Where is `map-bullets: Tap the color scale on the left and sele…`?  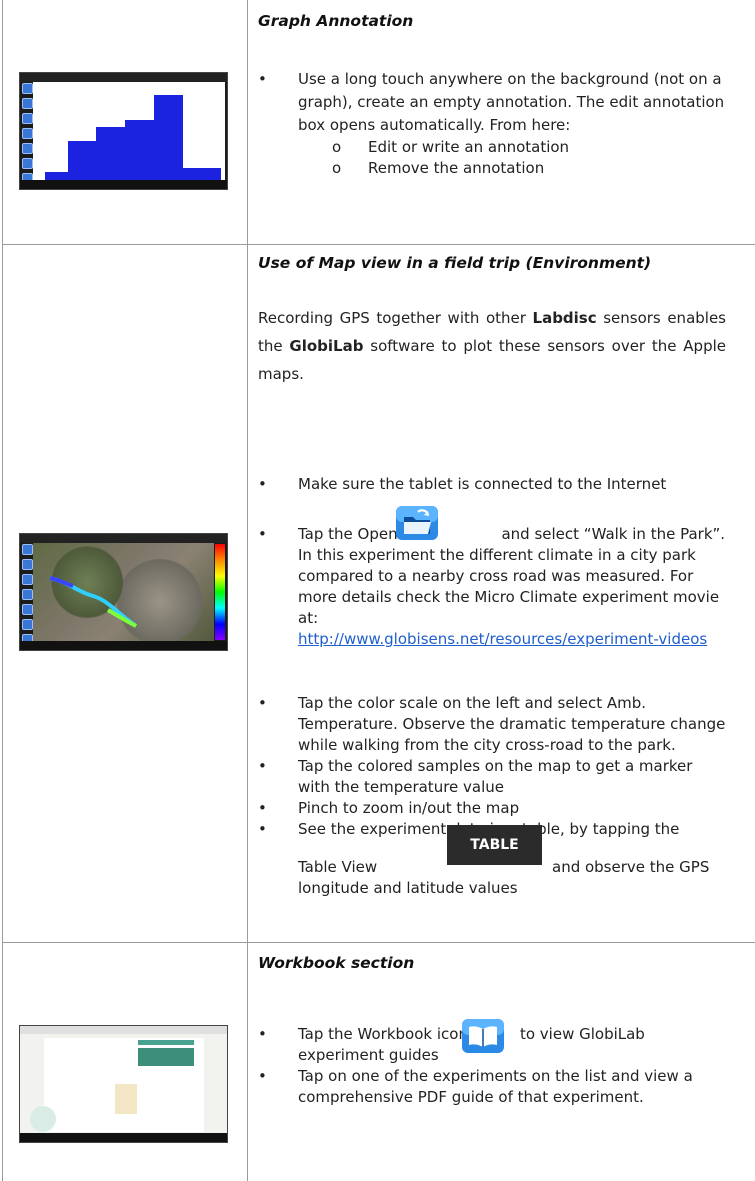
map-bullets: Tap the color scale on the left and sele… is located at coordinates (493, 766).